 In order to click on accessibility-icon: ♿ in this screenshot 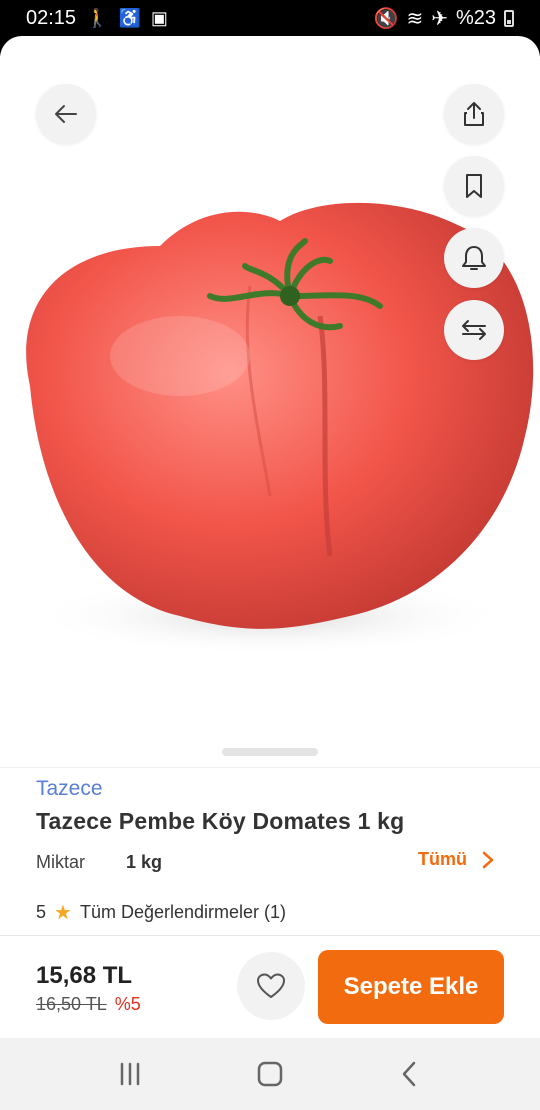, I will do `click(129, 17)`.